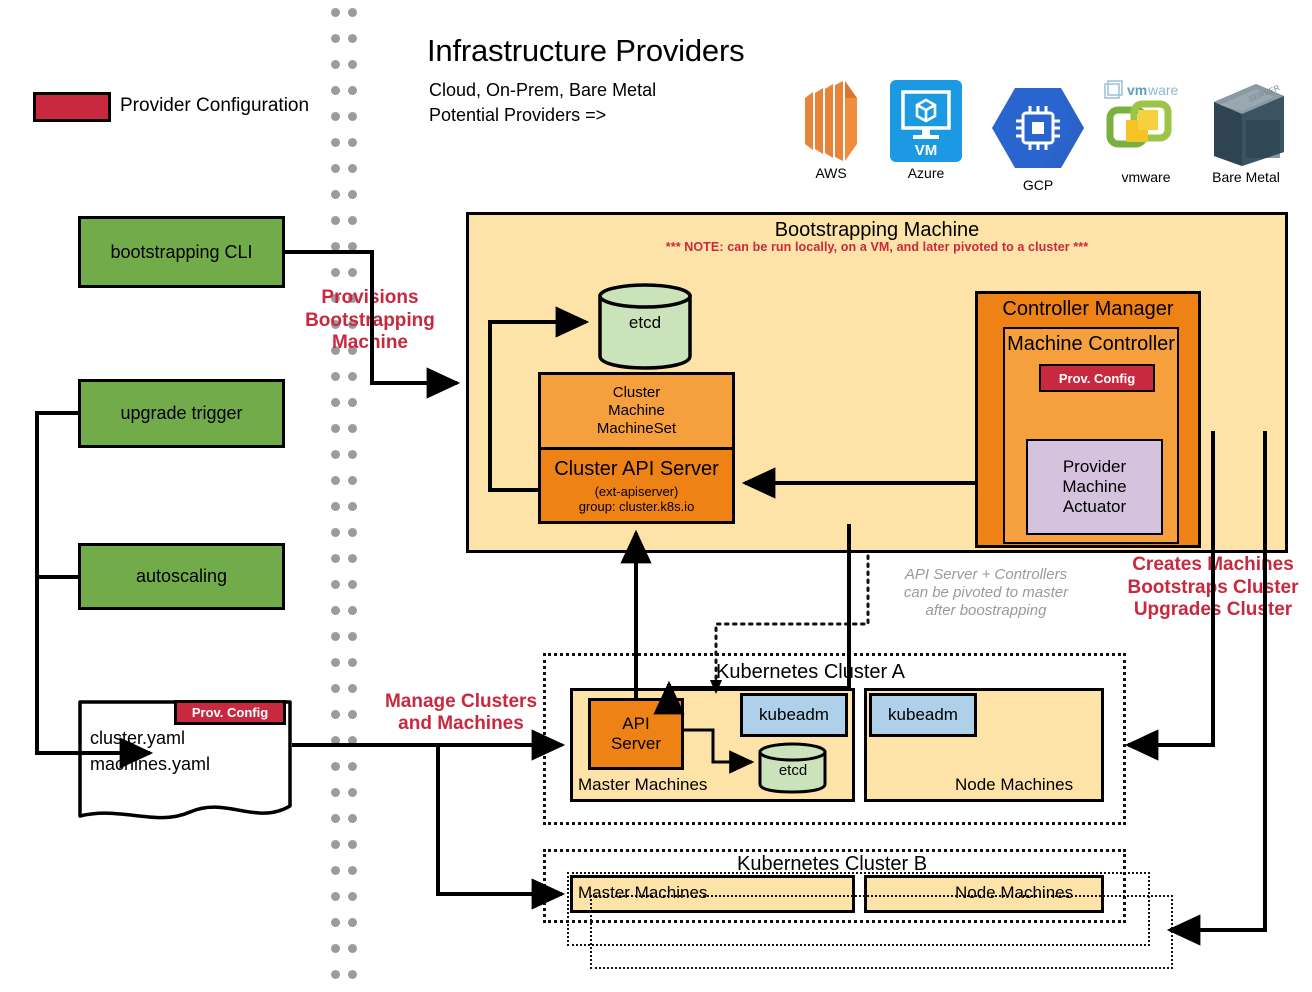 This screenshot has height=992, width=1312. I want to click on legend-swatch, so click(72, 107).